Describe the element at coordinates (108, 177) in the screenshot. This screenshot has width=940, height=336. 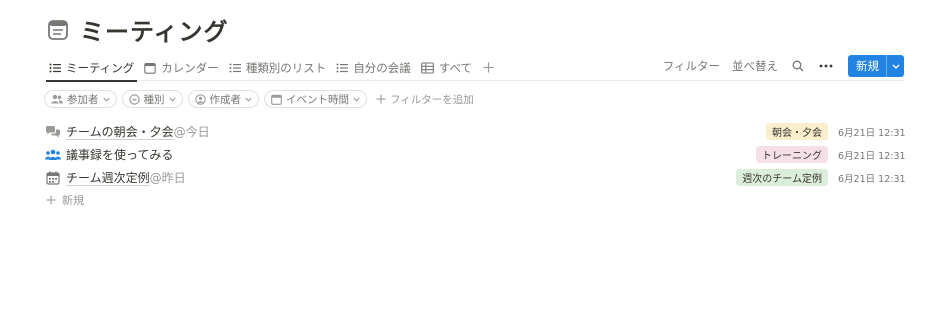
I see `row-title: チーム週次定例` at that location.